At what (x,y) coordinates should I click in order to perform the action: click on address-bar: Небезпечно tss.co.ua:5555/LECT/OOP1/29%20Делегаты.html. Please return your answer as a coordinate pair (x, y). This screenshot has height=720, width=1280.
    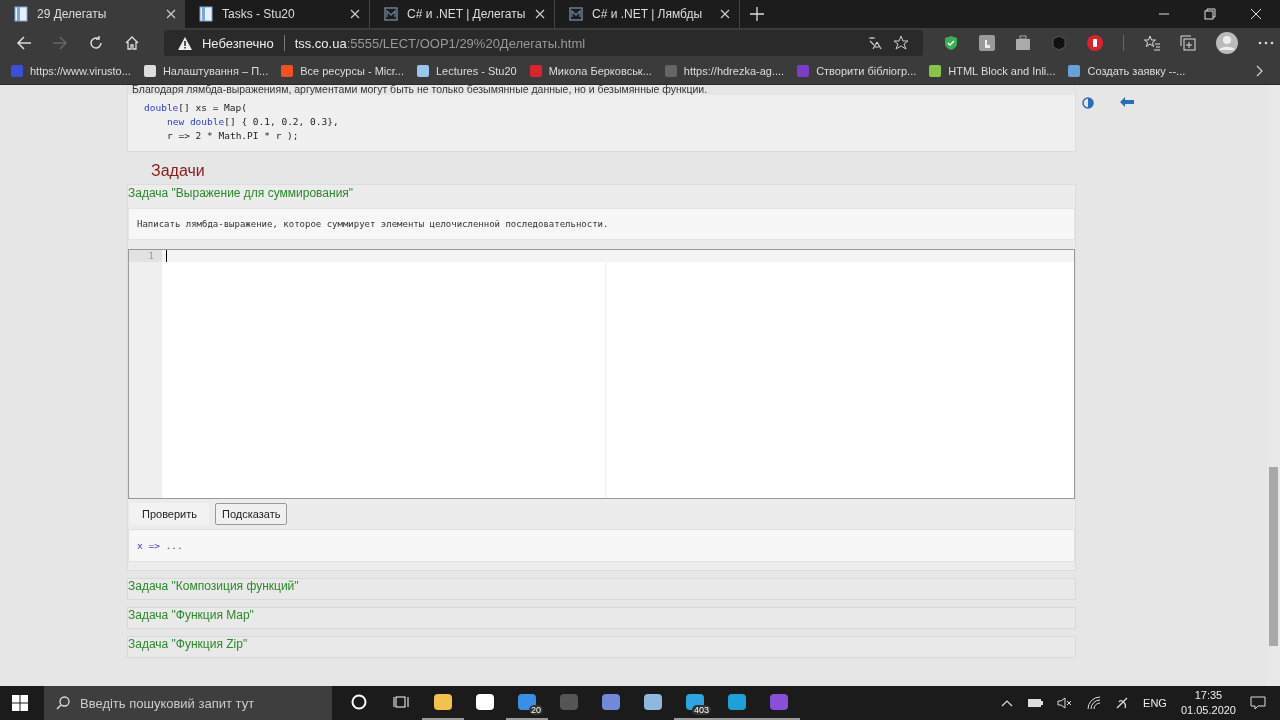
    Looking at the image, I should click on (543, 43).